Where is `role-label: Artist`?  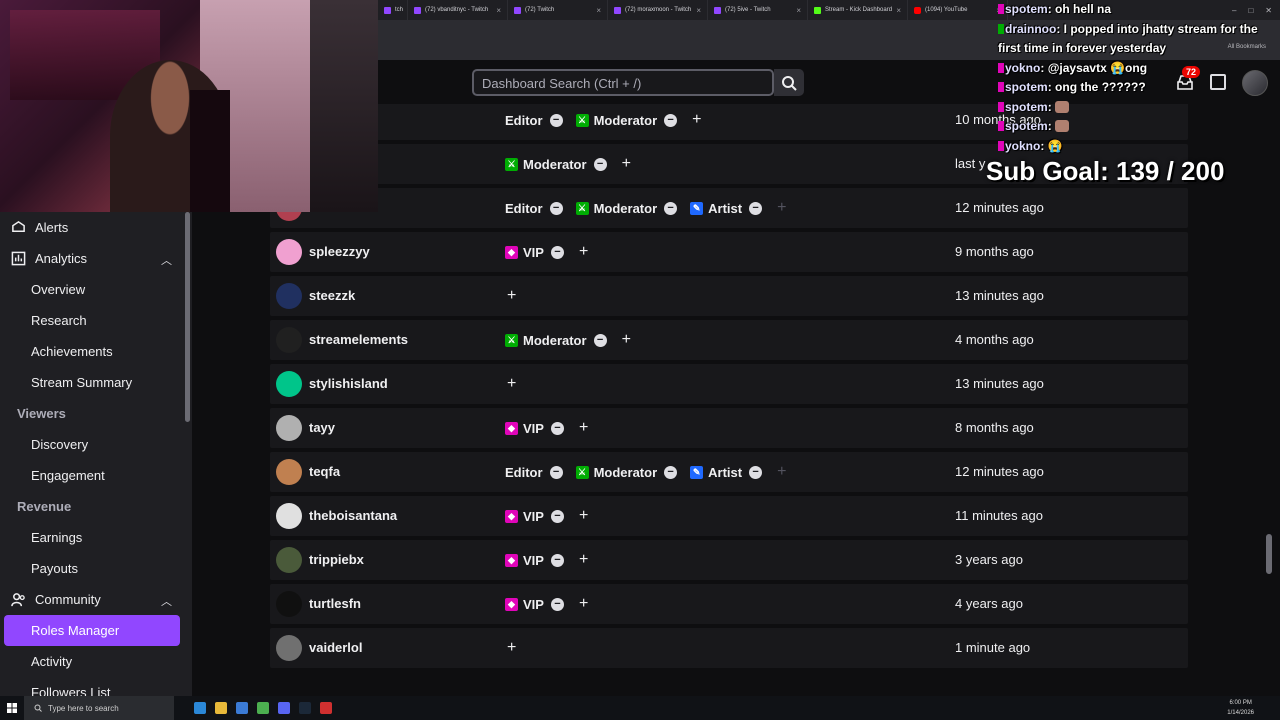 role-label: Artist is located at coordinates (725, 472).